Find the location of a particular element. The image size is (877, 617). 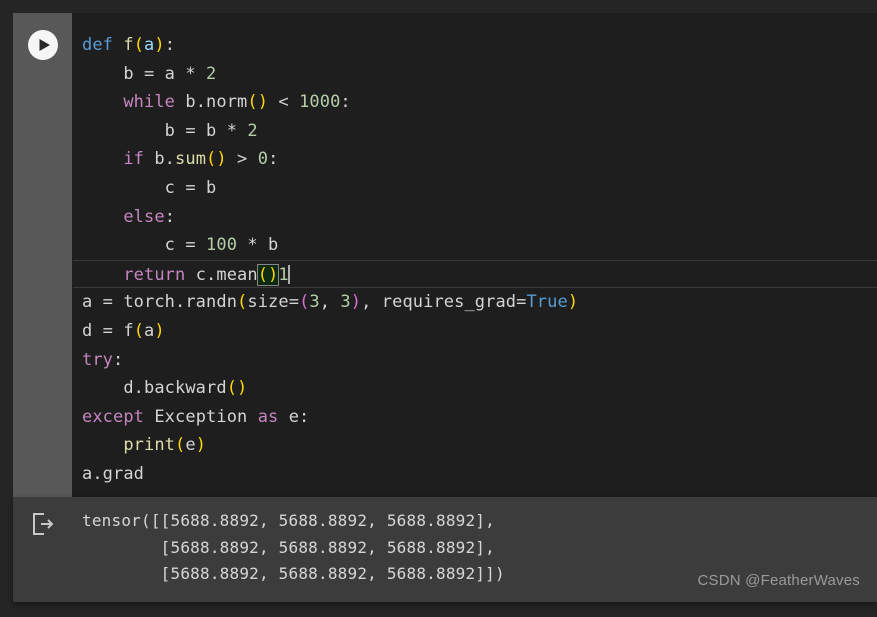

code-line: b = b * 2 is located at coordinates (474, 131).